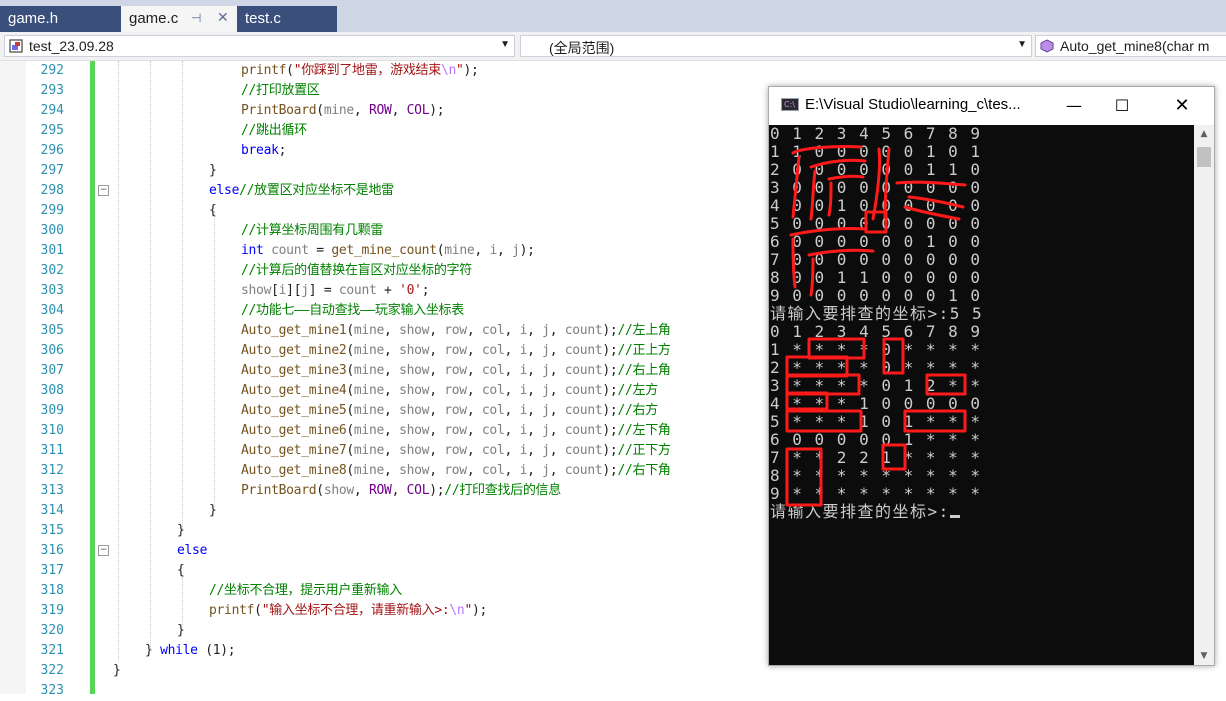 The height and width of the screenshot is (701, 1226). I want to click on line-number: 316, so click(52, 550).